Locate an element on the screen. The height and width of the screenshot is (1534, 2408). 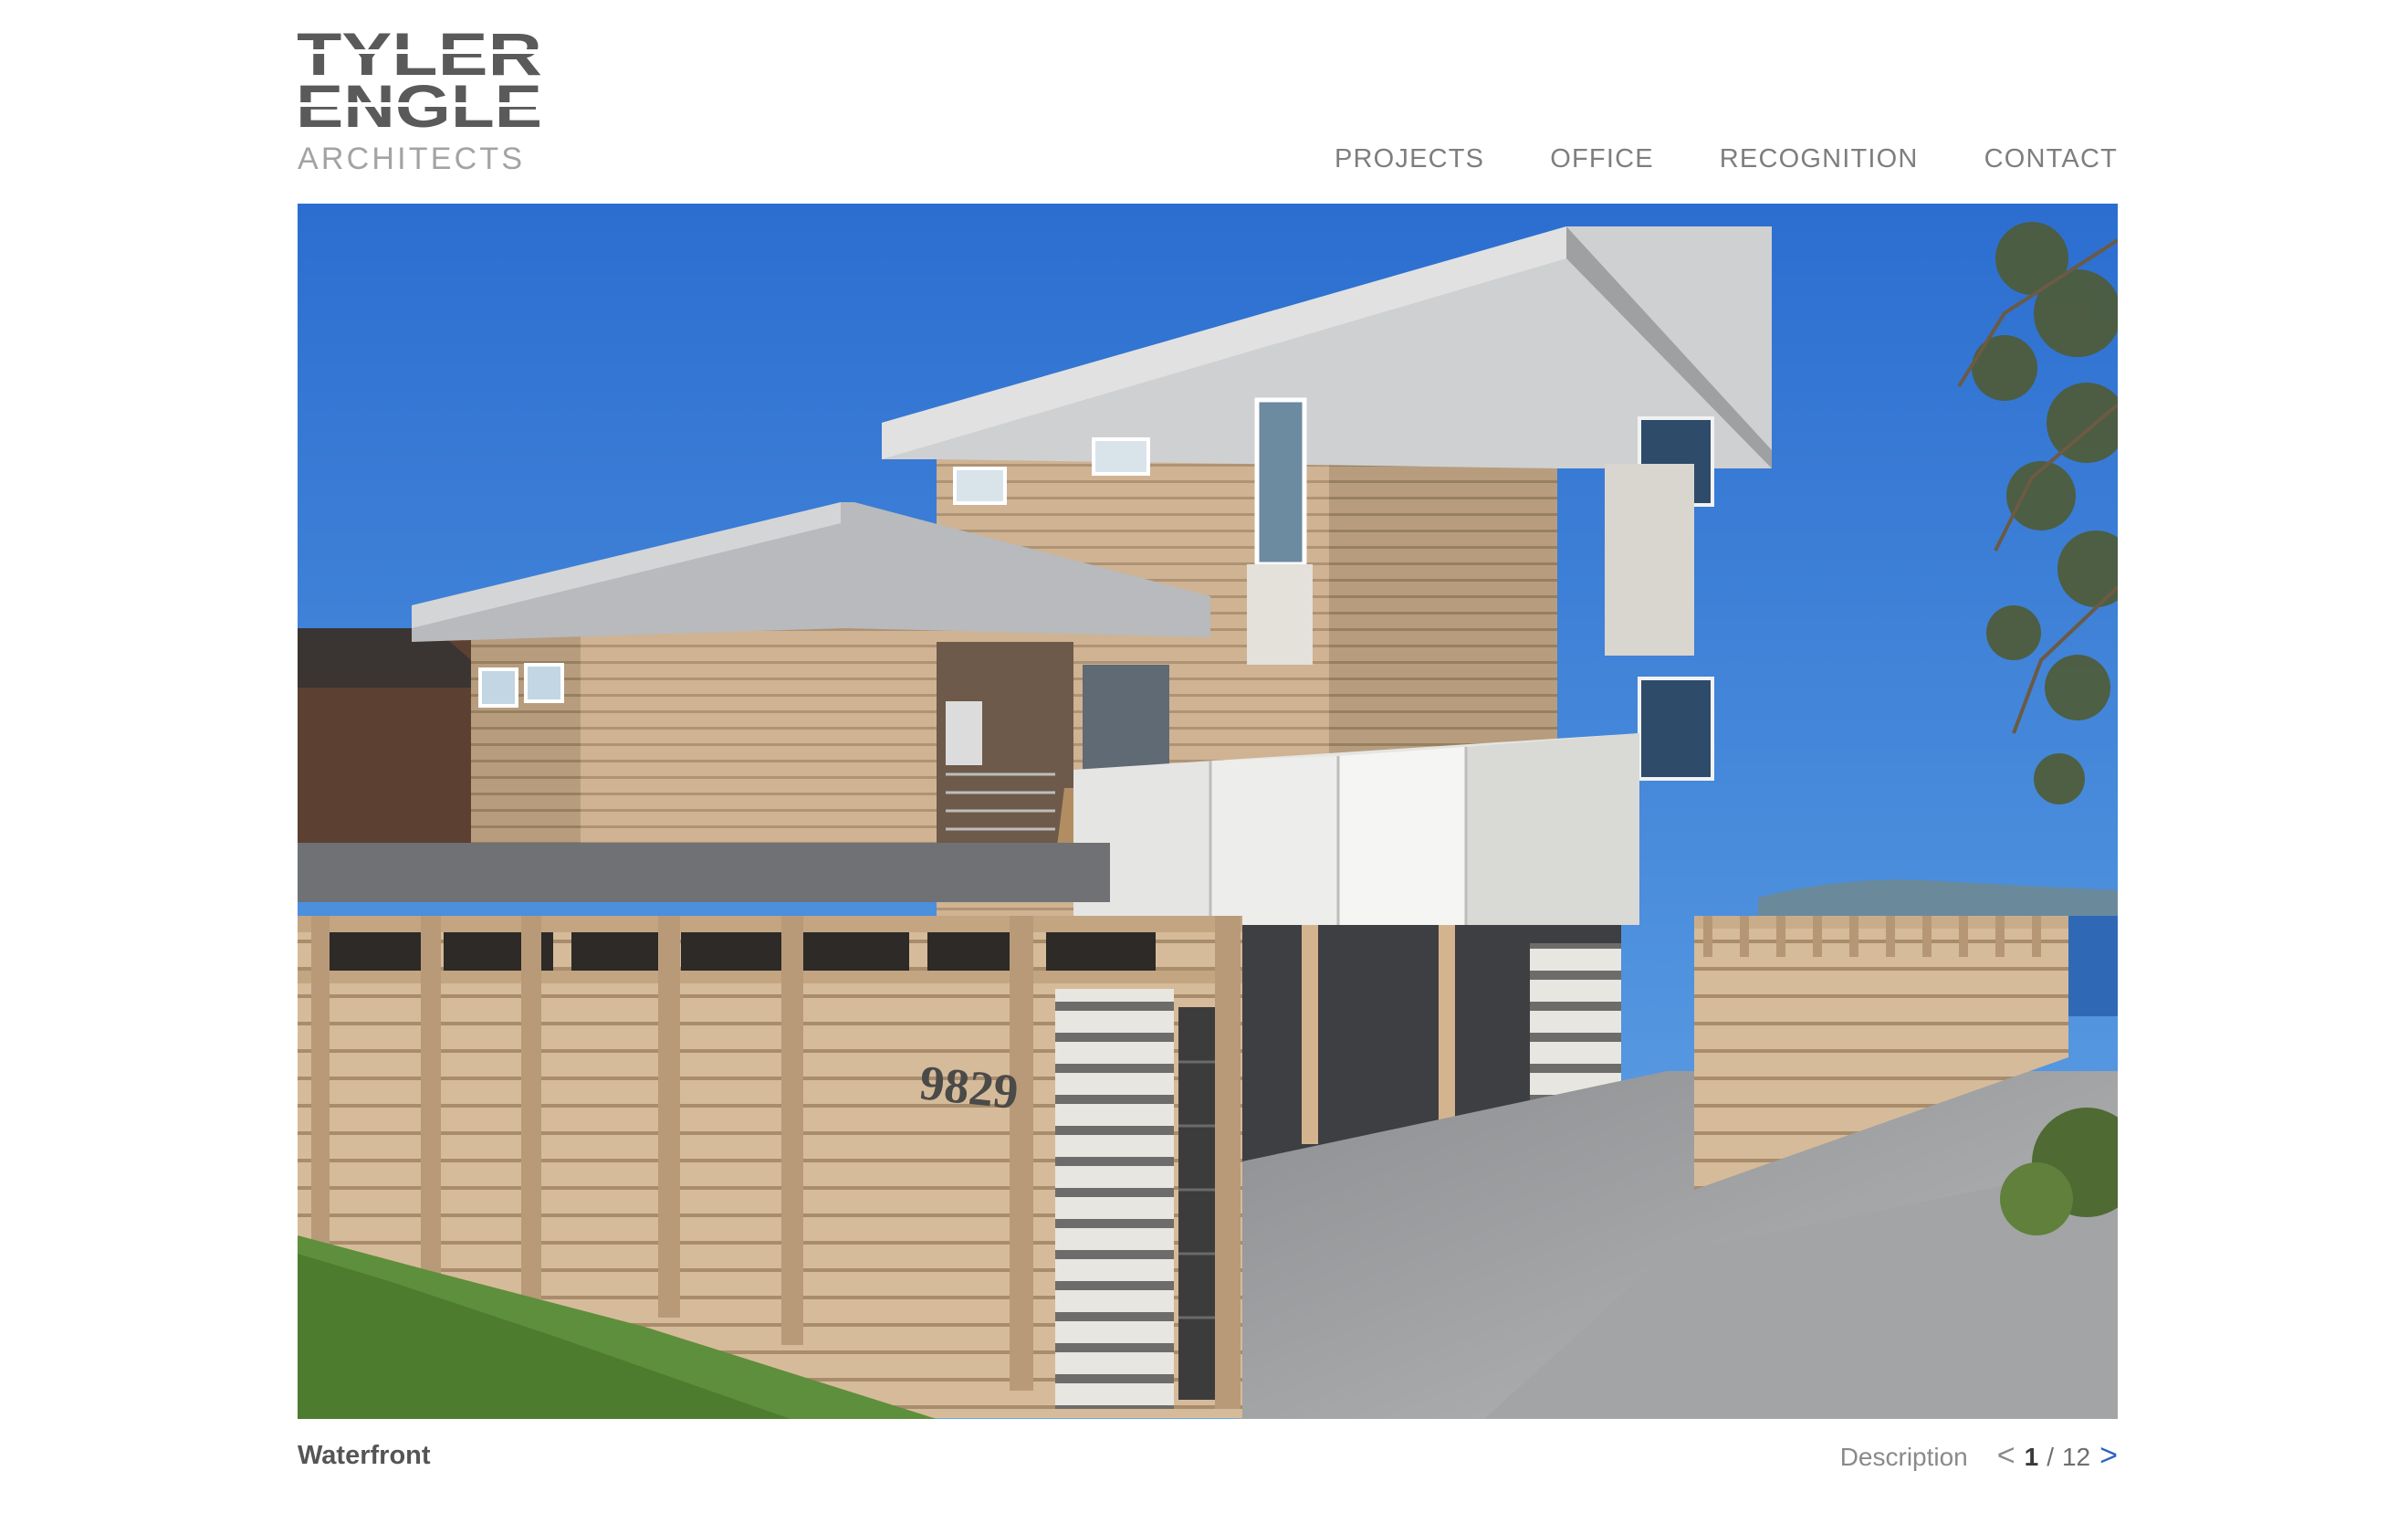
nav-item-projects: PROJECTS is located at coordinates (1409, 159).